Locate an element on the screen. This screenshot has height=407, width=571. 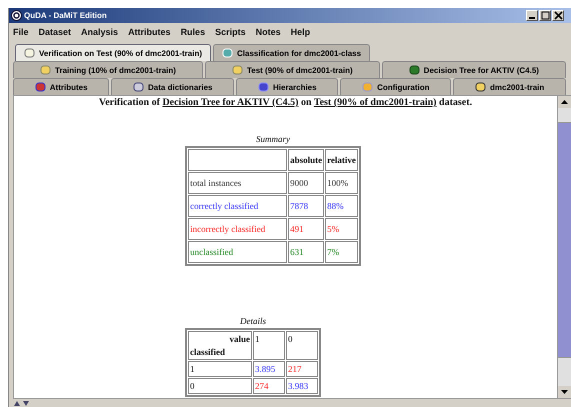
column-header: 0 is located at coordinates (302, 345).